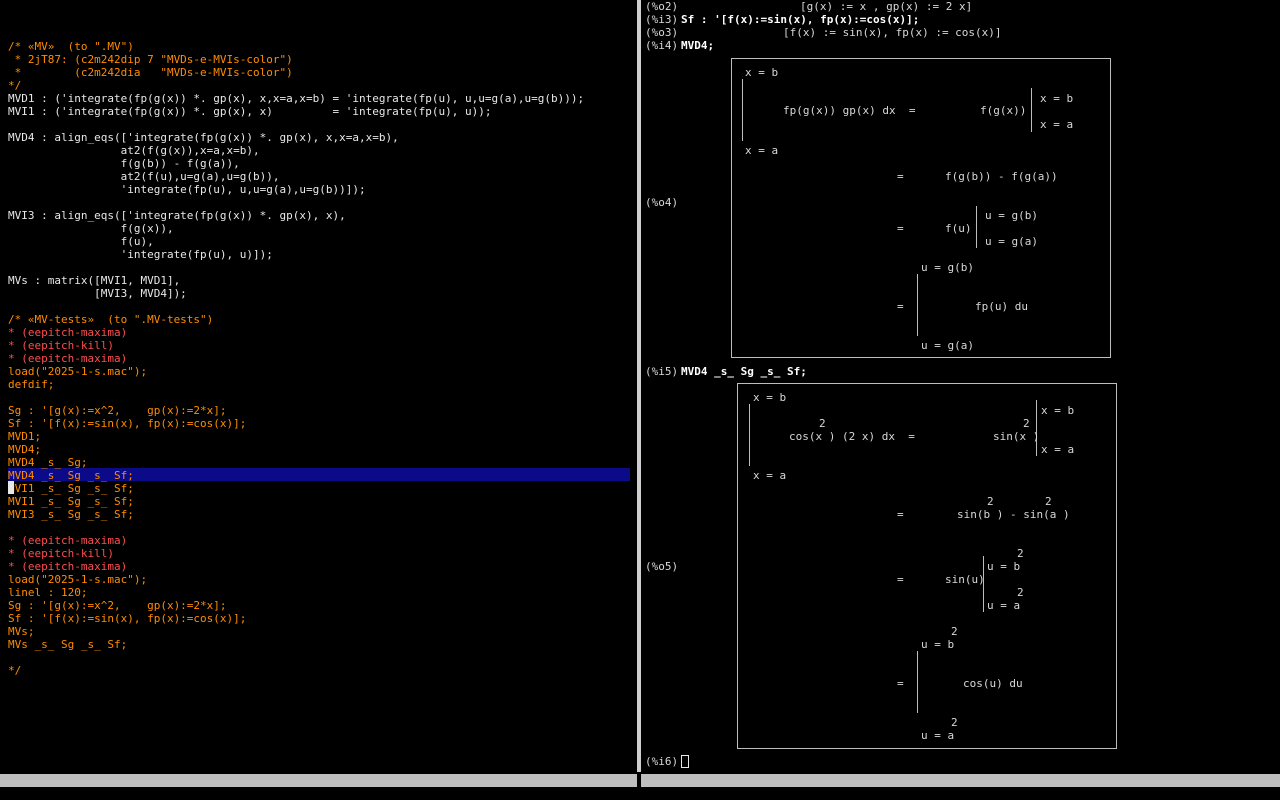 The image size is (1280, 800). Describe the element at coordinates (1016, 436) in the screenshot. I see `repl-output-text: sin(x )` at that location.